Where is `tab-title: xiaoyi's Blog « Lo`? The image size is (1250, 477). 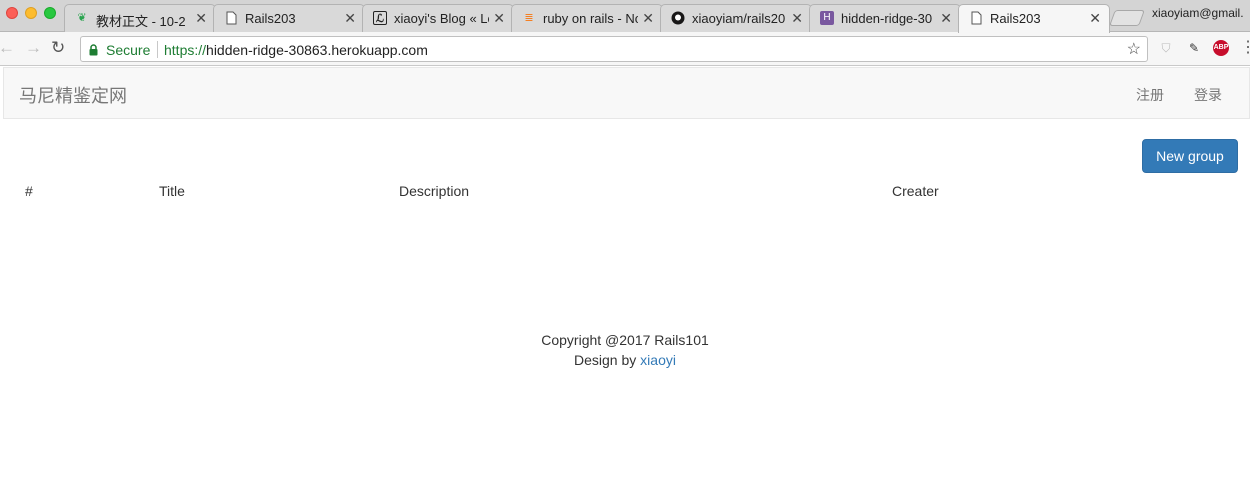 tab-title: xiaoyi's Blog « Lo is located at coordinates (441, 18).